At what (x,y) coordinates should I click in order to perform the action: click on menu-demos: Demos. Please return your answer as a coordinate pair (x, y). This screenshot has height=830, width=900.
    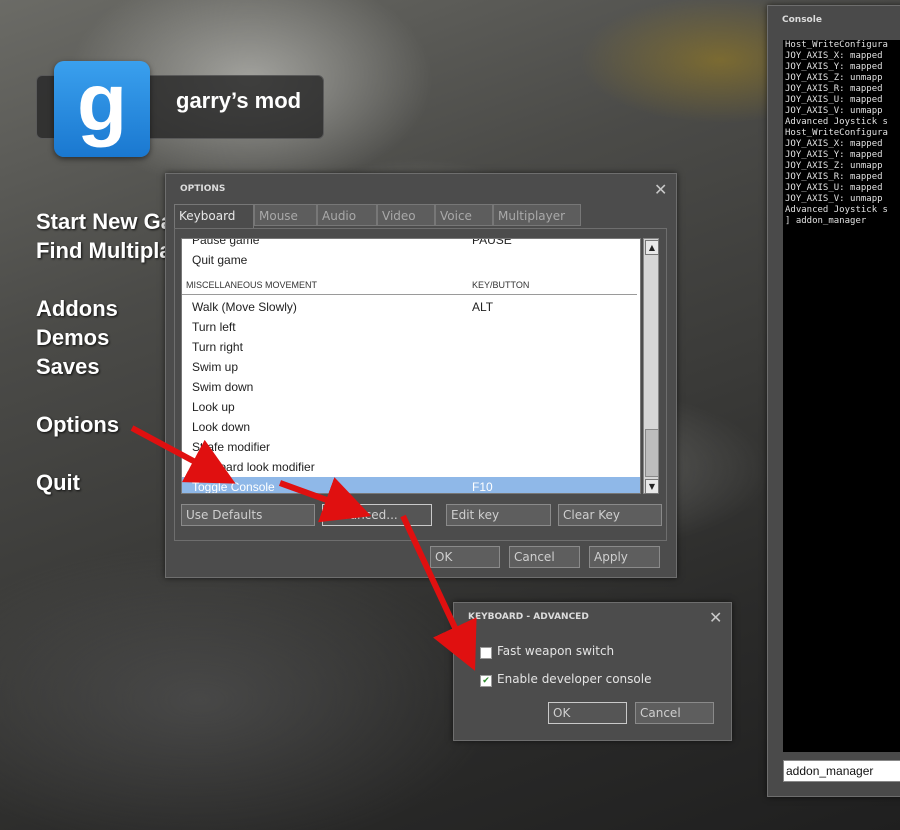
    Looking at the image, I should click on (72, 338).